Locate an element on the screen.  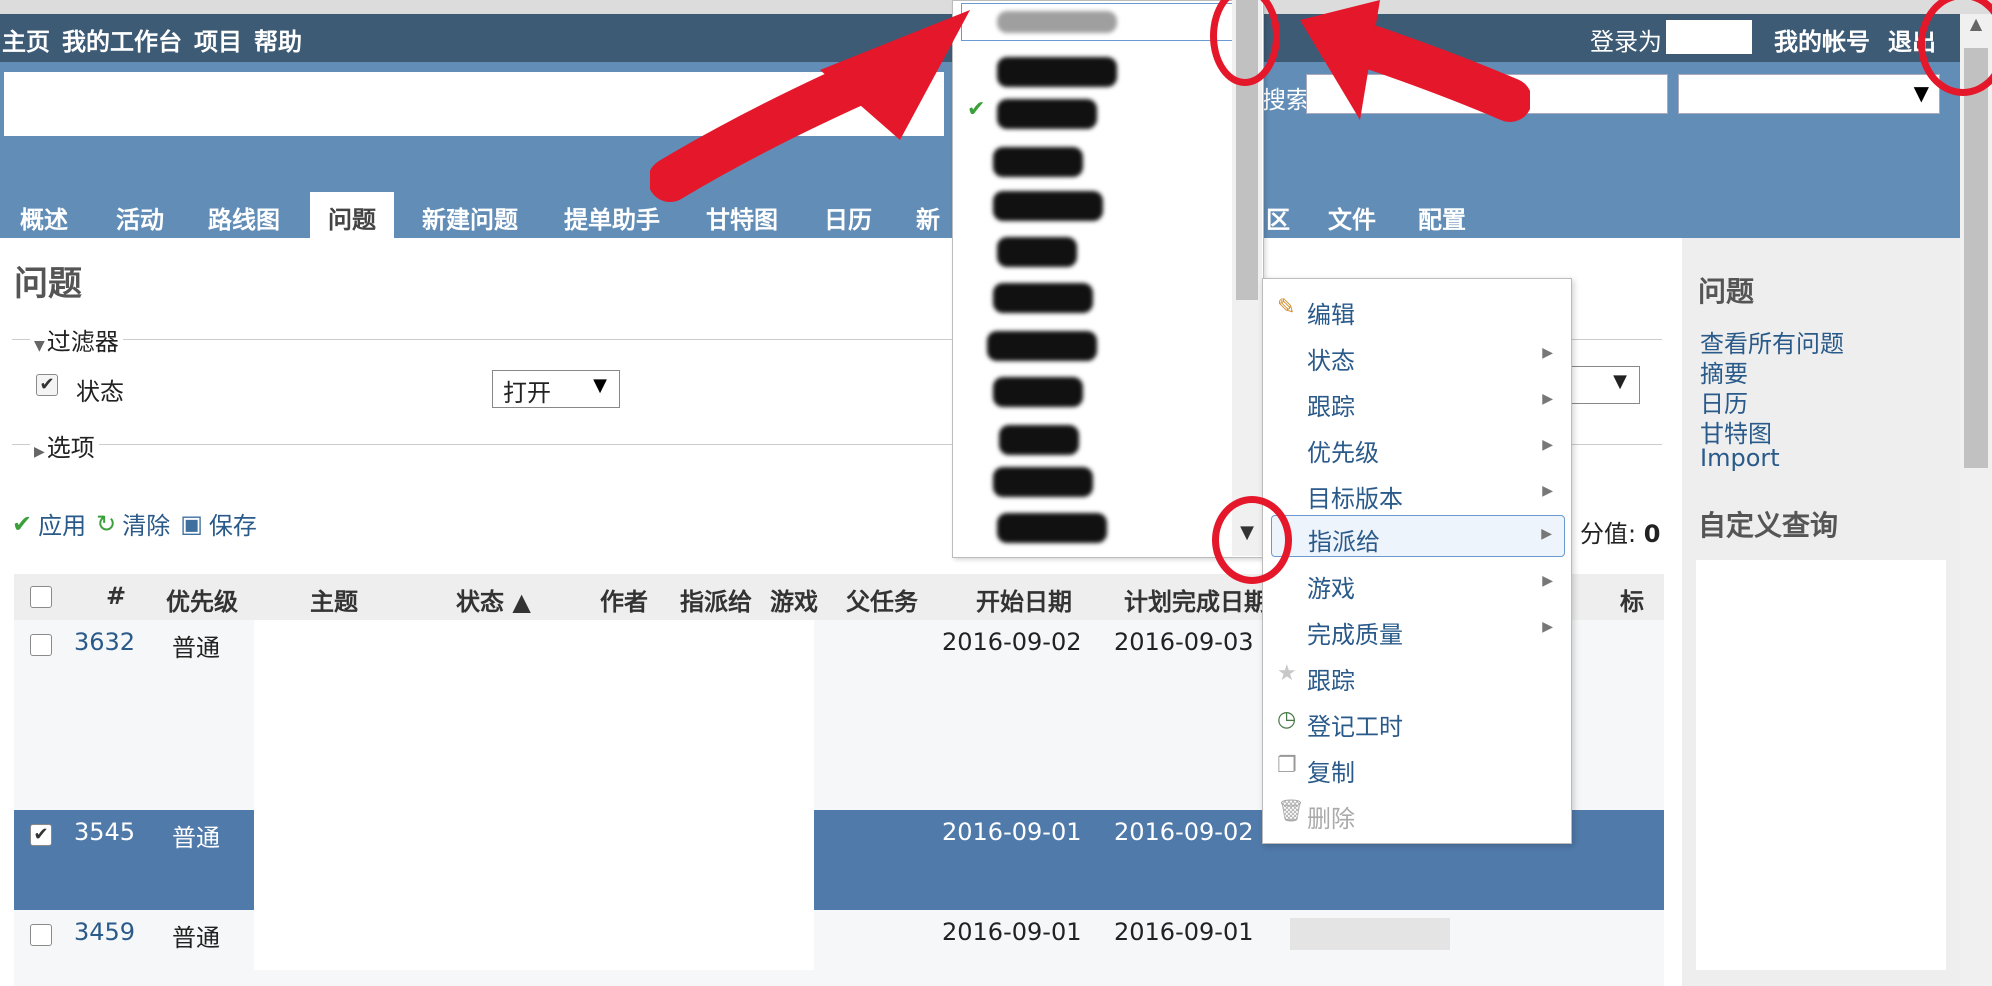
tab-issues: 问题 is located at coordinates (352, 215).